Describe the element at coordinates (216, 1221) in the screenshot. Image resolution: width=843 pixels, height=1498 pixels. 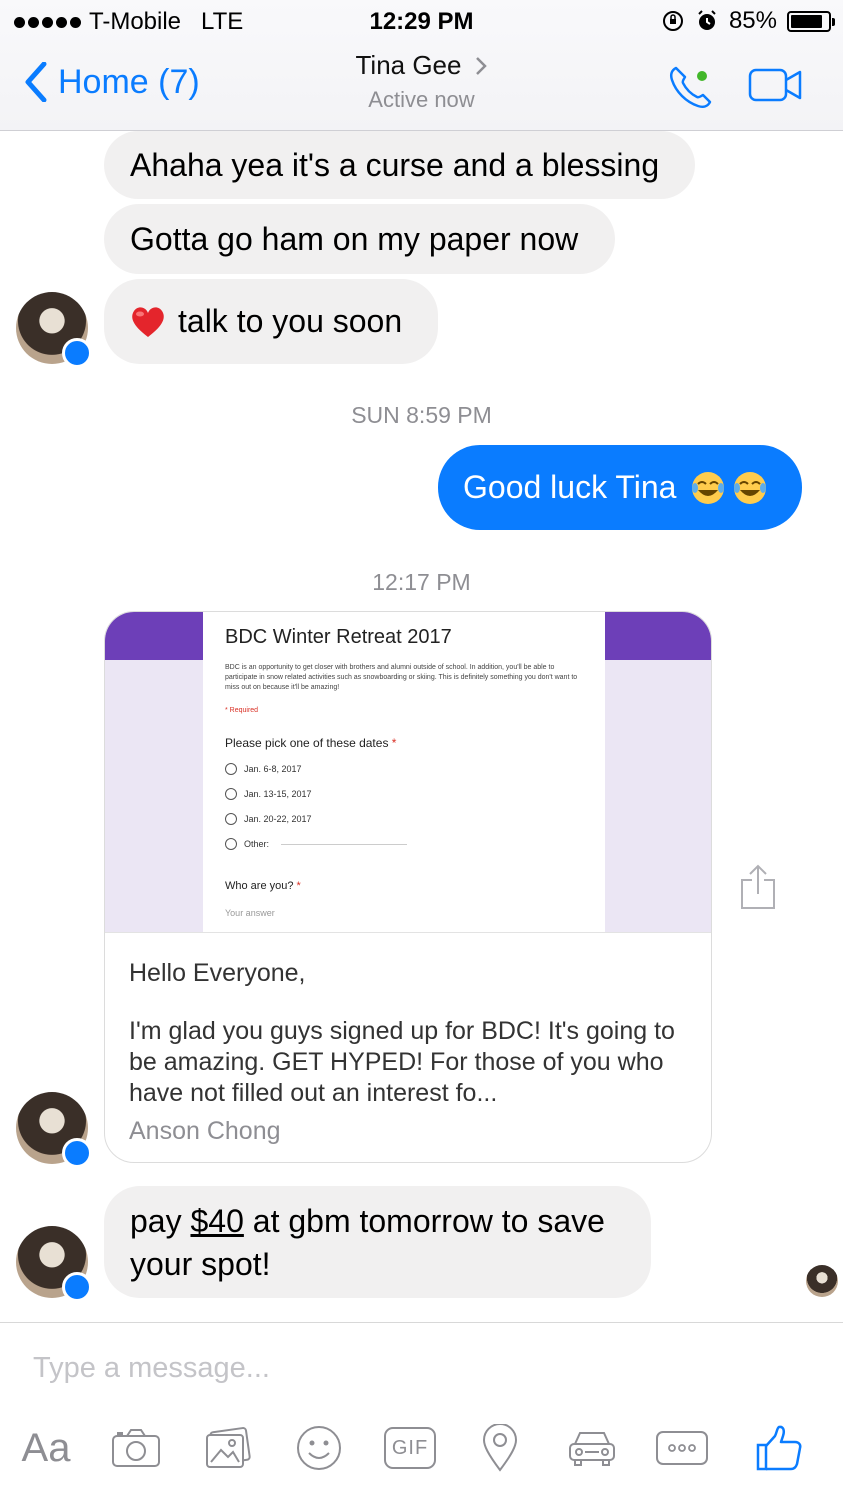
I see `payment-link: $40` at that location.